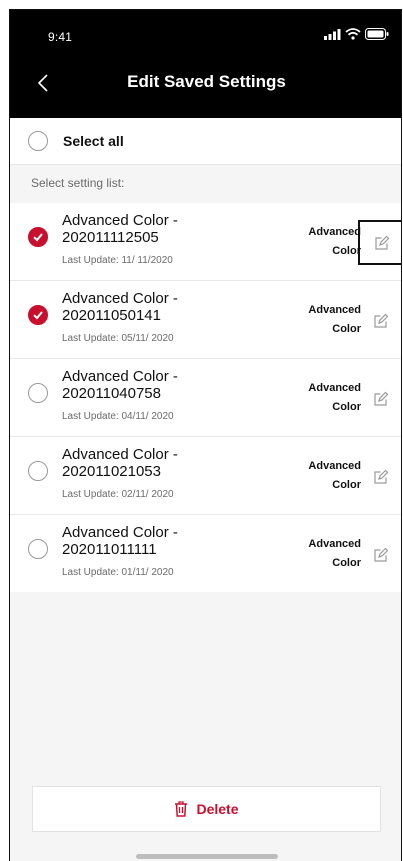 Image resolution: width=403 pixels, height=861 pixels. What do you see at coordinates (205, 64) in the screenshot?
I see `header-bar: 9:41 Edit Saved Settings` at bounding box center [205, 64].